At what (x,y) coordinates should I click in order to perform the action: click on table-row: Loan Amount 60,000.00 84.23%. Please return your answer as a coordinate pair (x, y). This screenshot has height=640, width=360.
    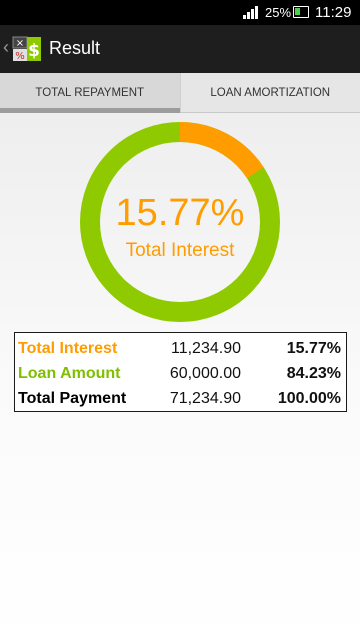
    Looking at the image, I should click on (180, 374).